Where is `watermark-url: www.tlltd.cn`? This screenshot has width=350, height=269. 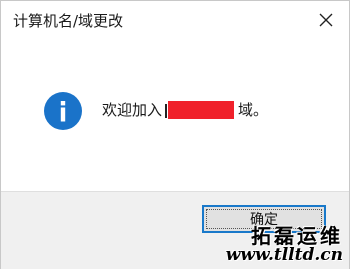 watermark-url: www.tlltd.cn is located at coordinates (284, 255).